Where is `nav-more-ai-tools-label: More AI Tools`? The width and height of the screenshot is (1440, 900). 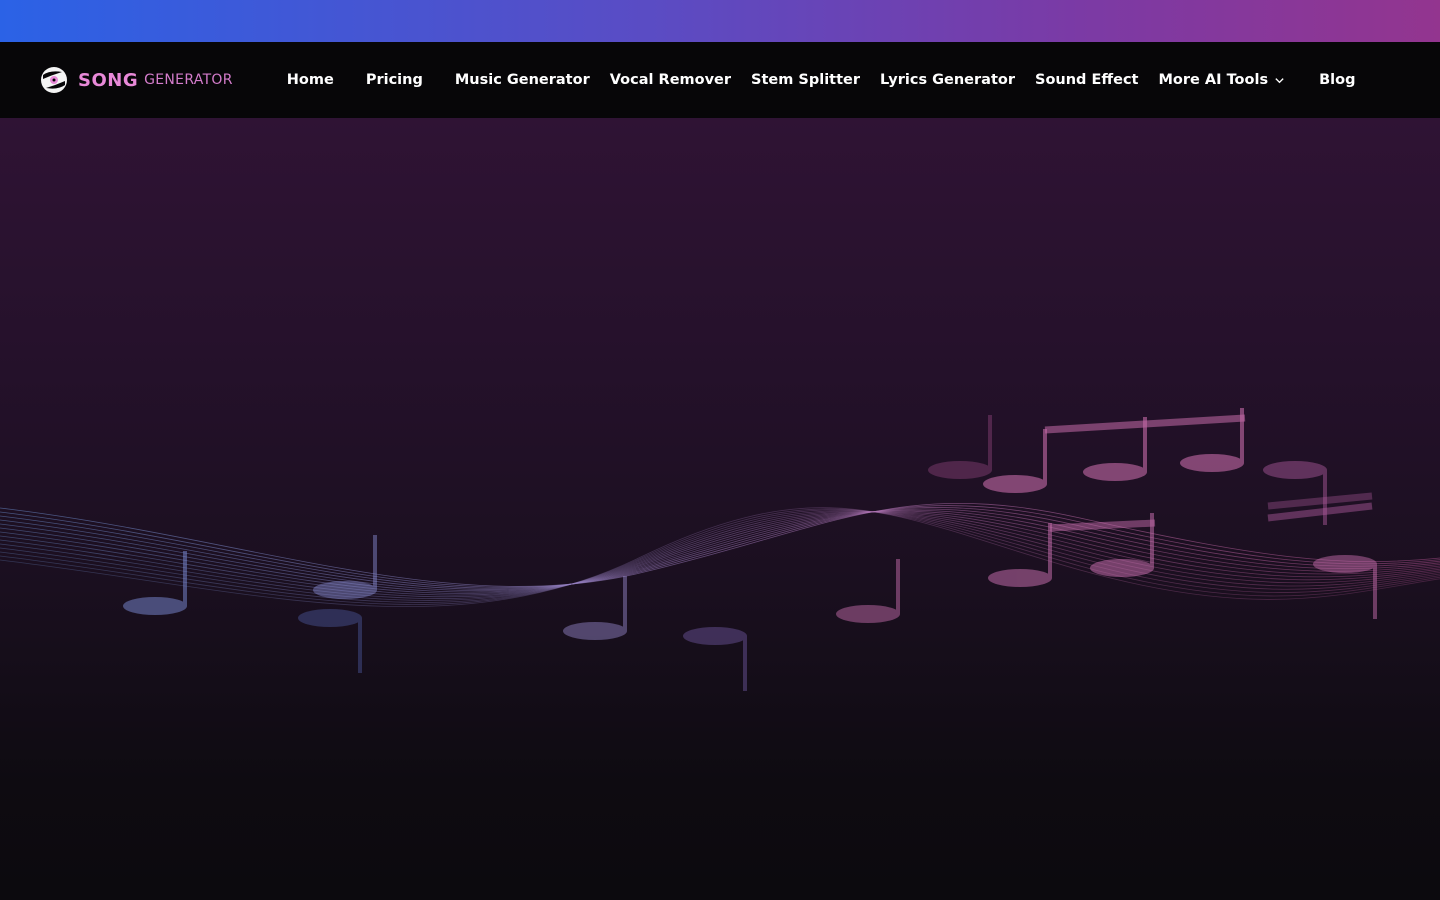
nav-more-ai-tools-label: More AI Tools is located at coordinates (1213, 80).